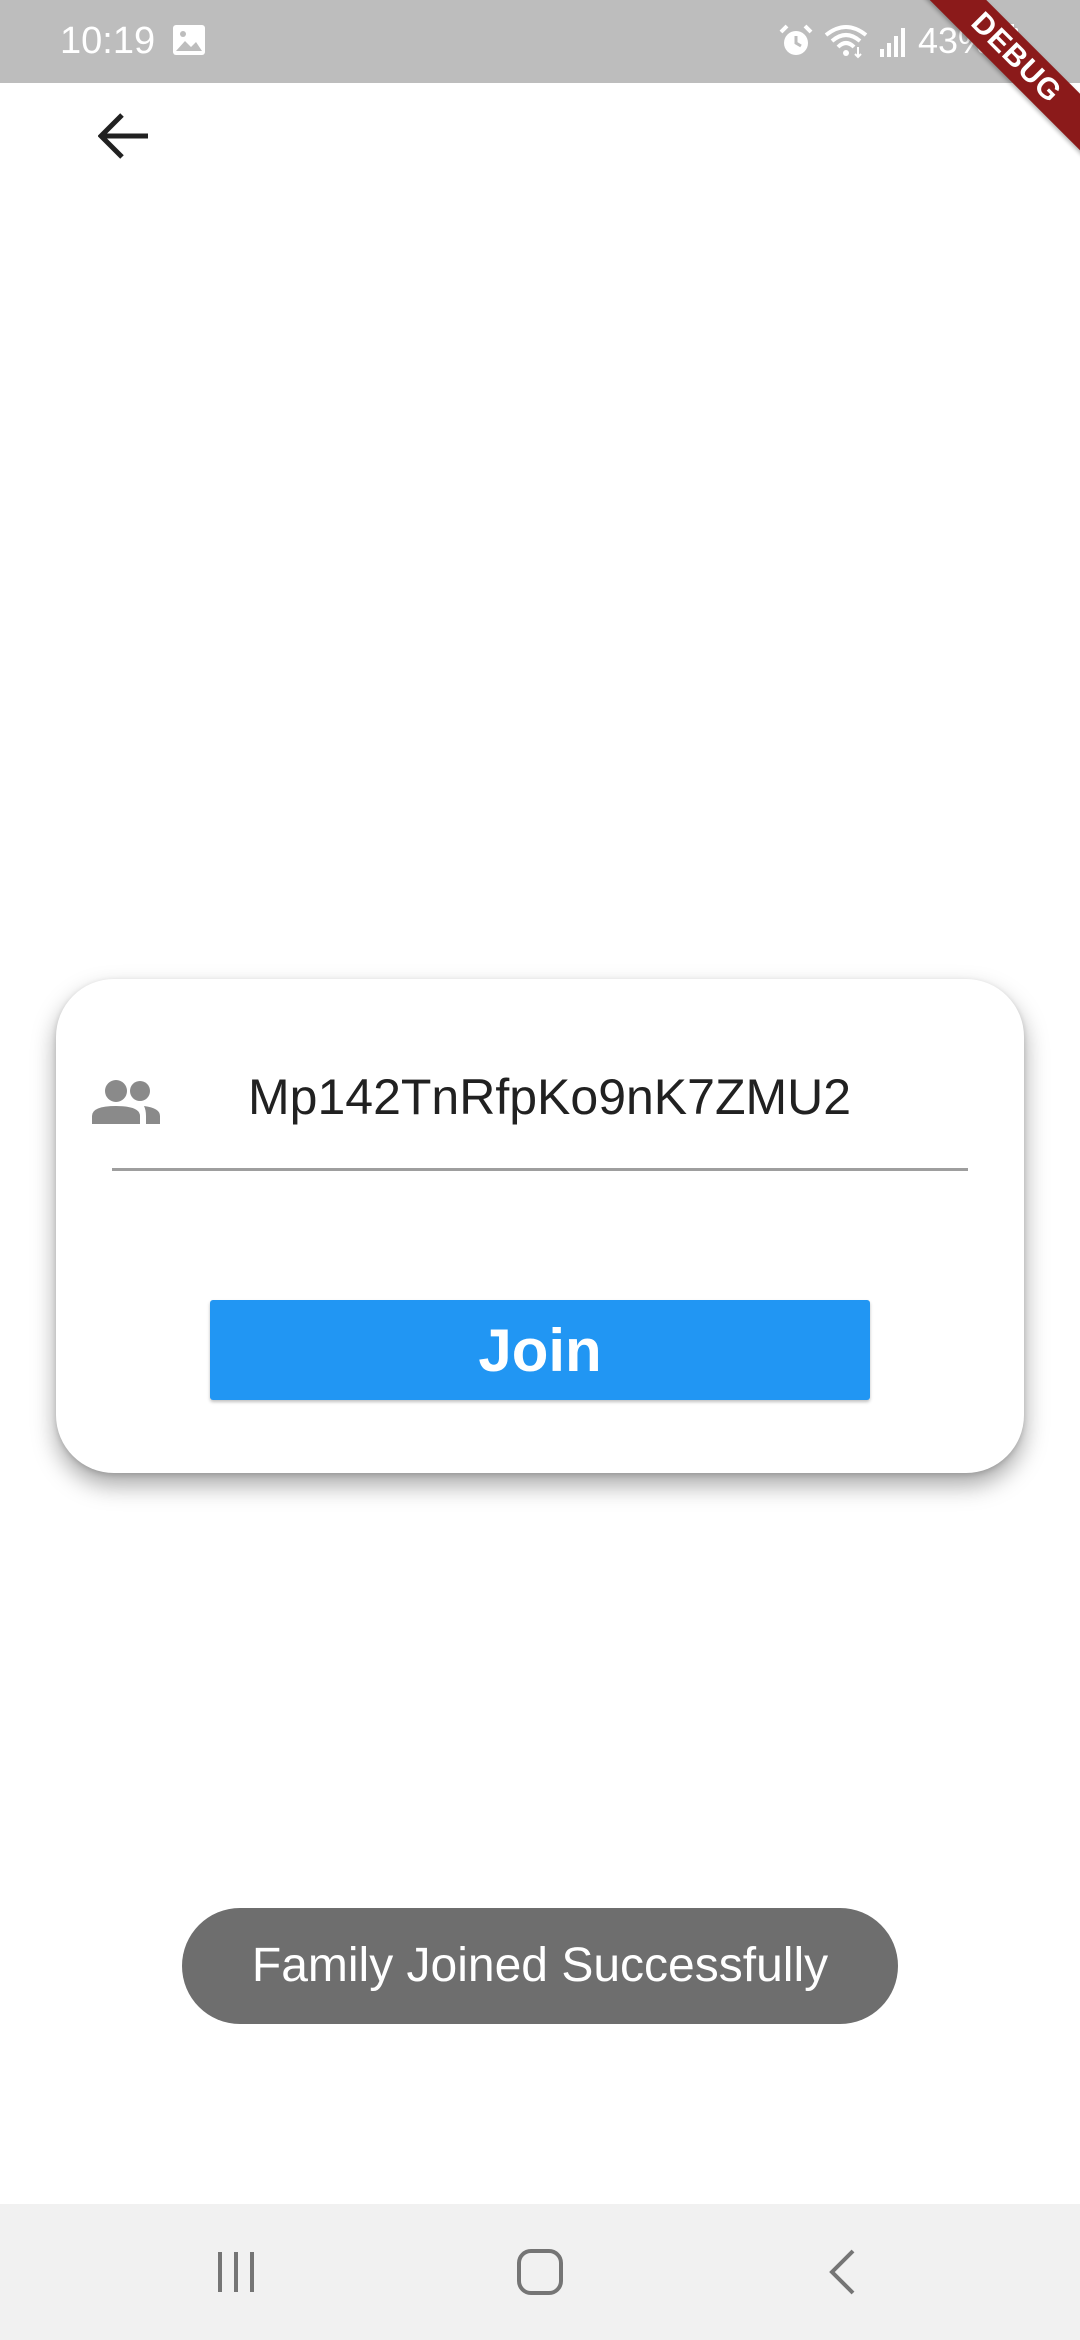 Image resolution: width=1080 pixels, height=2340 pixels. I want to click on nav-back-button, so click(842, 2272).